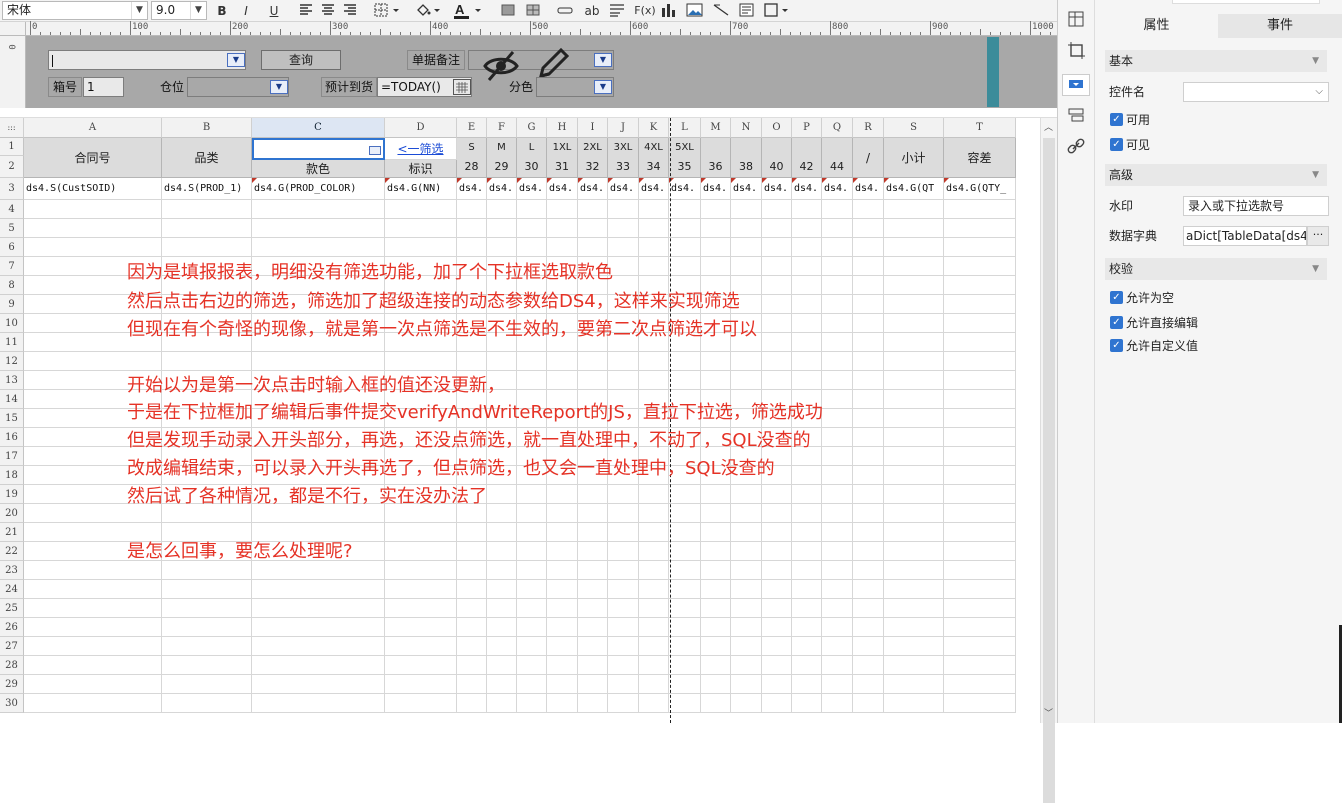 This screenshot has width=1342, height=803. Describe the element at coordinates (12, 228) in the screenshot. I see `row-header: 5` at that location.